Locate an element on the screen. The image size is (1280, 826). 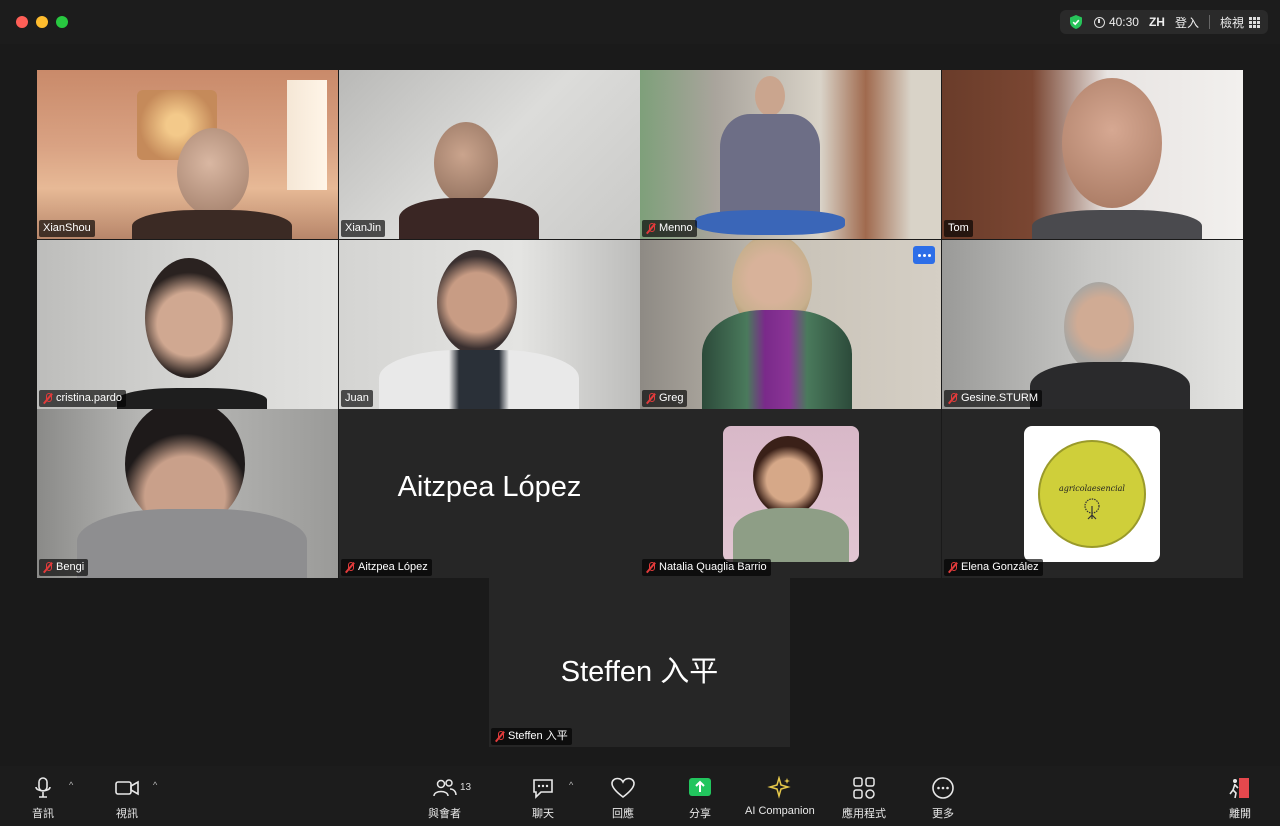
agricolaesencial-logo: agricolaesencial is located at coordinates (1092, 494).